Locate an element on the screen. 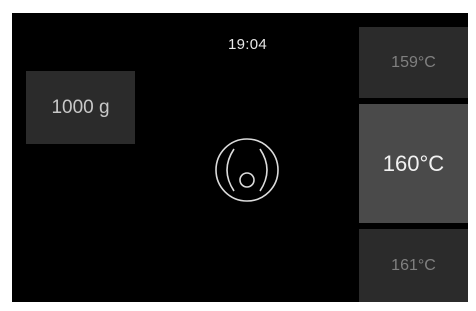  temperature-next-label: 161°C is located at coordinates (413, 265).